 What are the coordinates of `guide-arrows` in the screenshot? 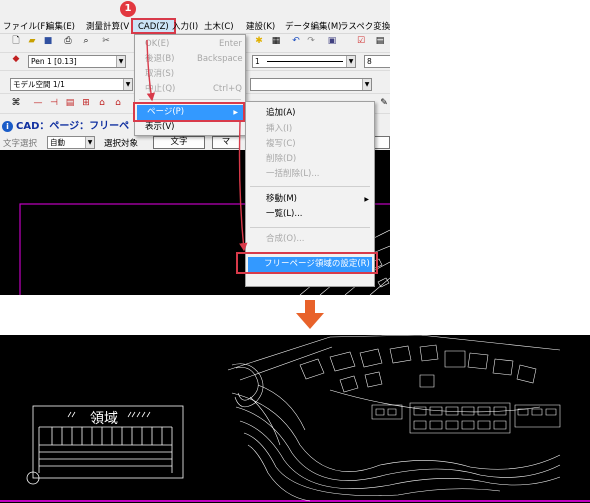 It's located at (197, 145).